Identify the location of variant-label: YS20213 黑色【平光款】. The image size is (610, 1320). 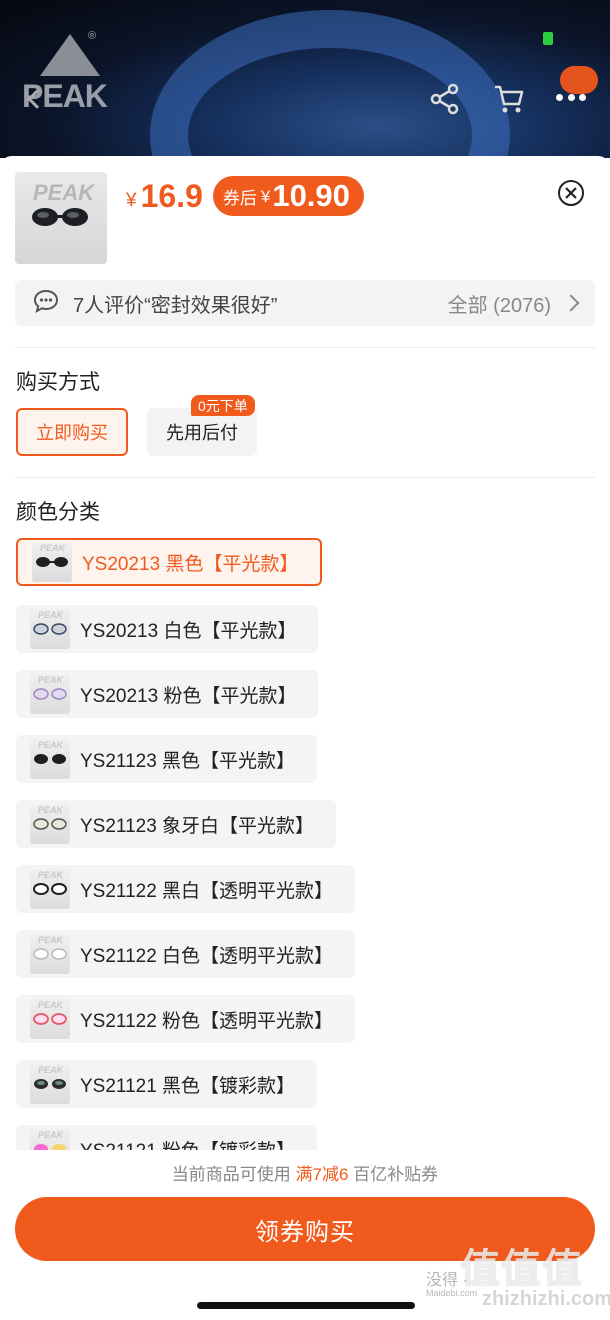
(190, 564).